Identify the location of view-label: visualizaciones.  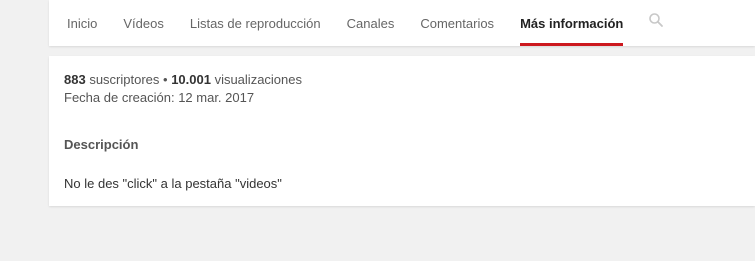
(256, 79).